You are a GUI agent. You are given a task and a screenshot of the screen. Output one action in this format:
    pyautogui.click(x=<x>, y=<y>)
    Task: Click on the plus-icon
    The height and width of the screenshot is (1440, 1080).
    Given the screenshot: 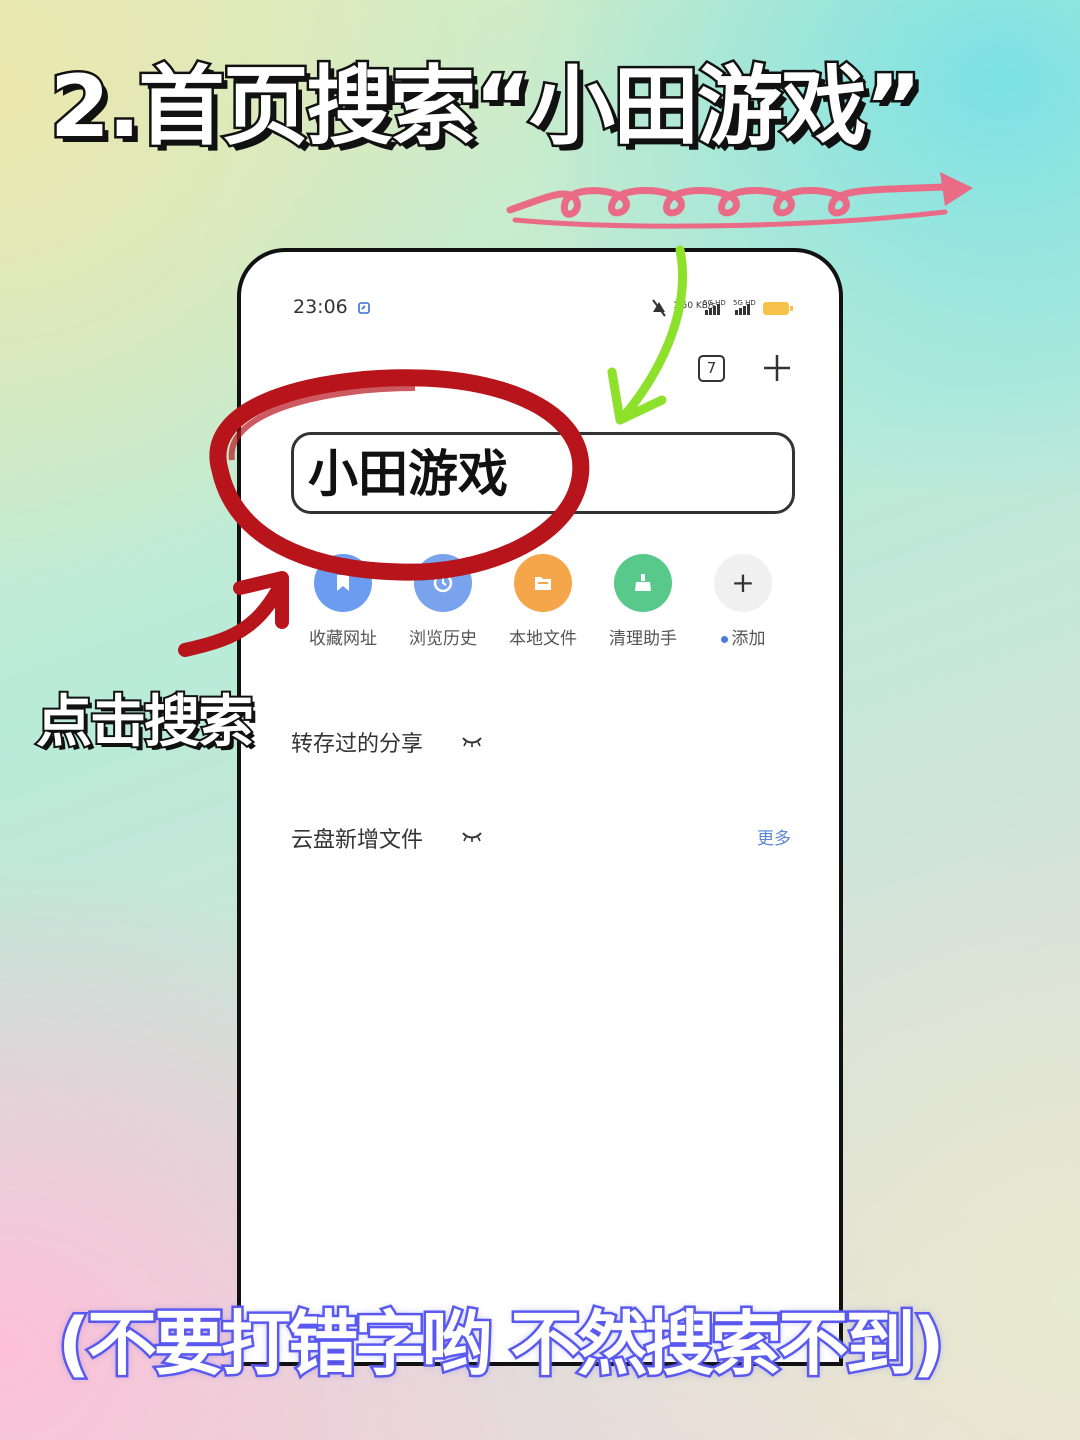 What is the action you would take?
    pyautogui.click(x=777, y=368)
    